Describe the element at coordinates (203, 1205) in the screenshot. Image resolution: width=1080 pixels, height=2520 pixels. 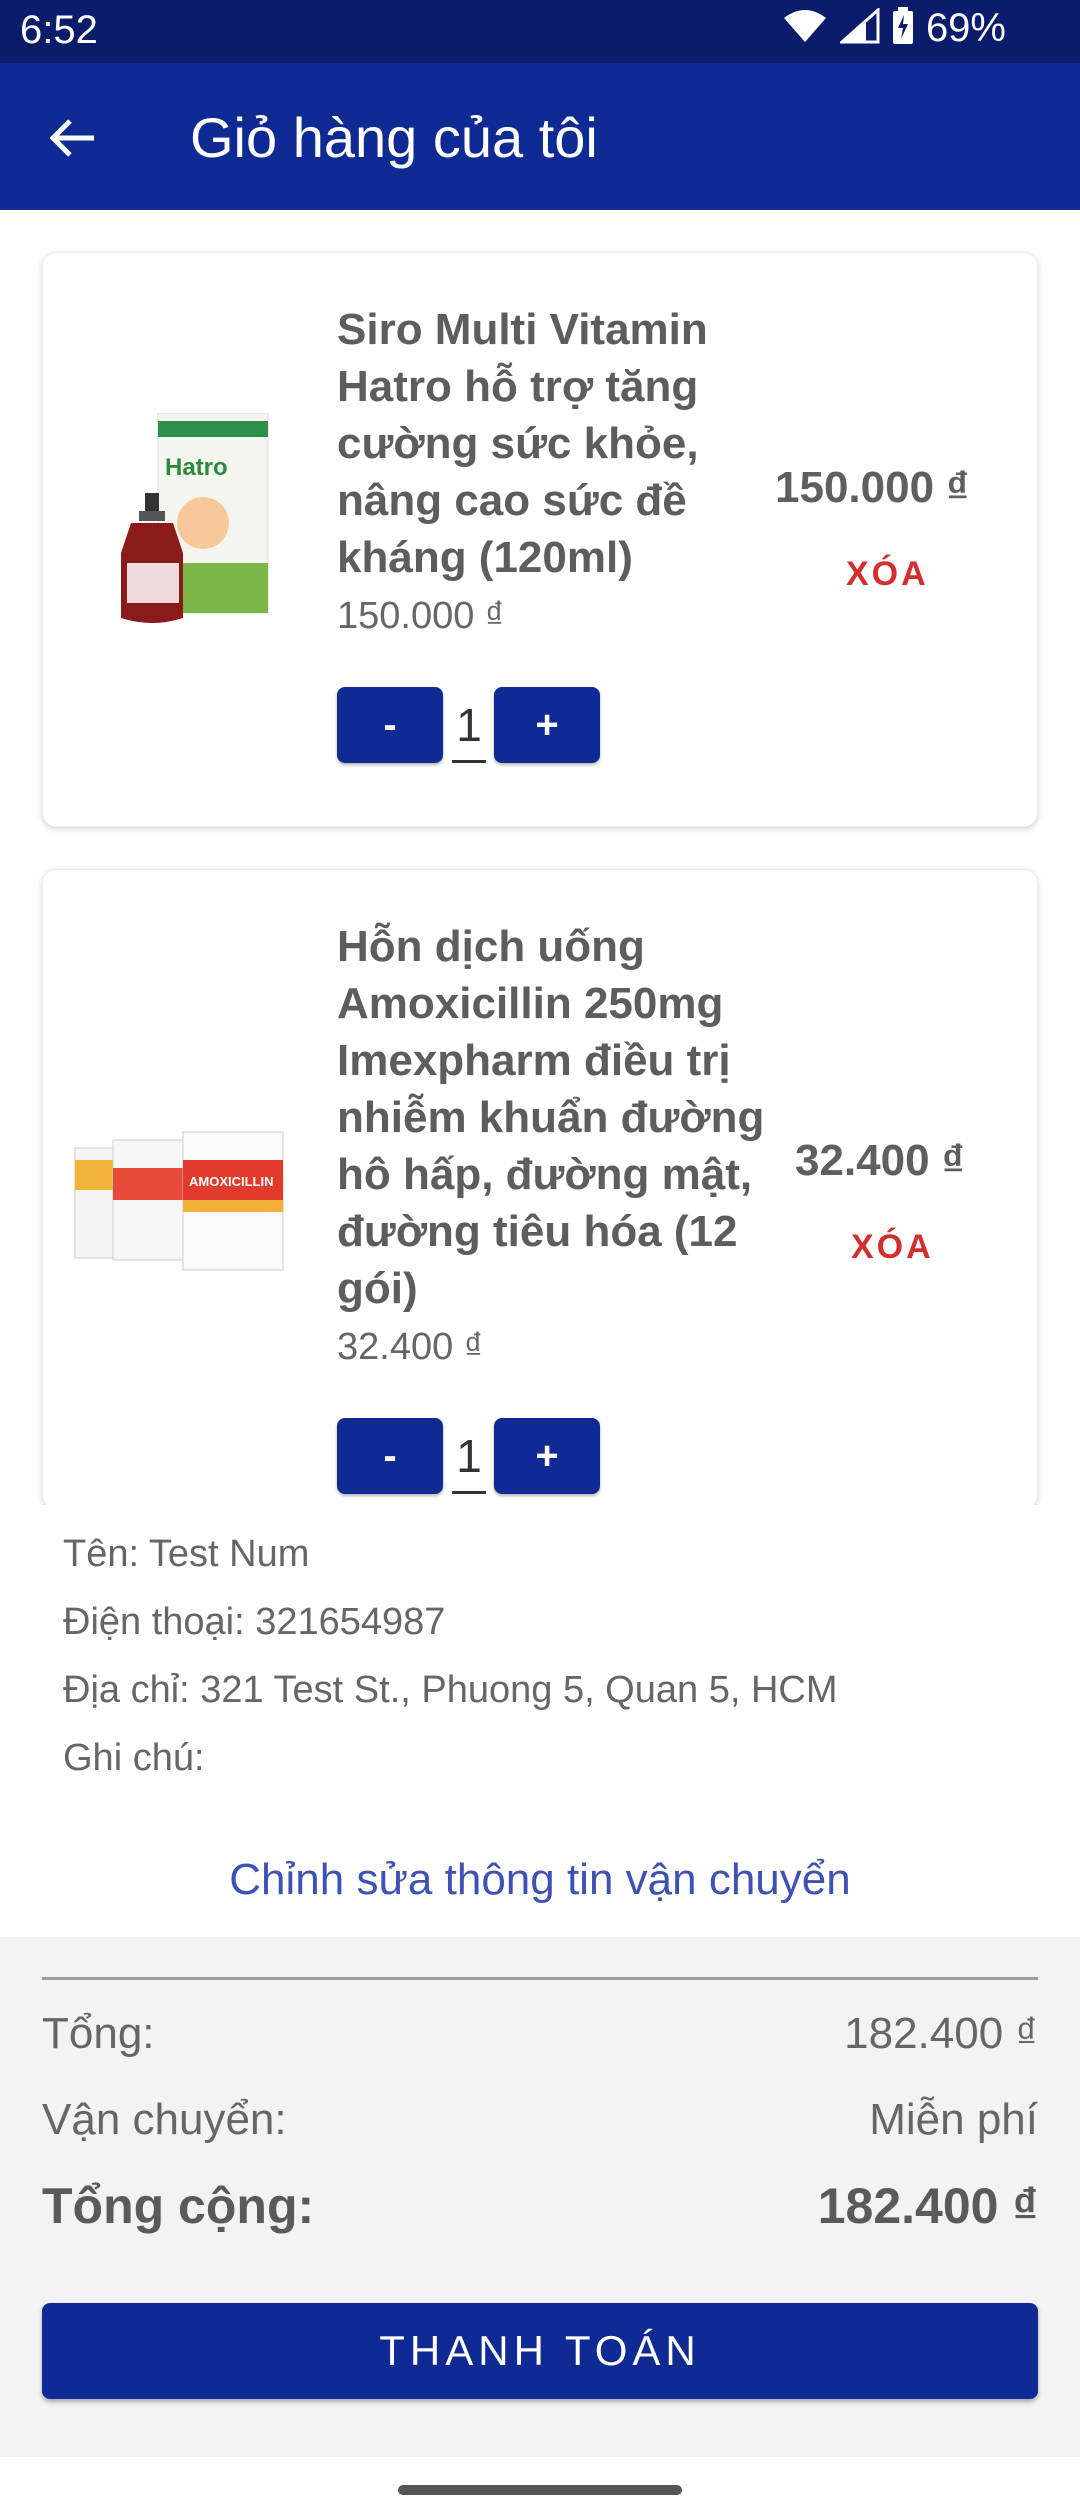
I see `product-image: AMOXICILLIN` at that location.